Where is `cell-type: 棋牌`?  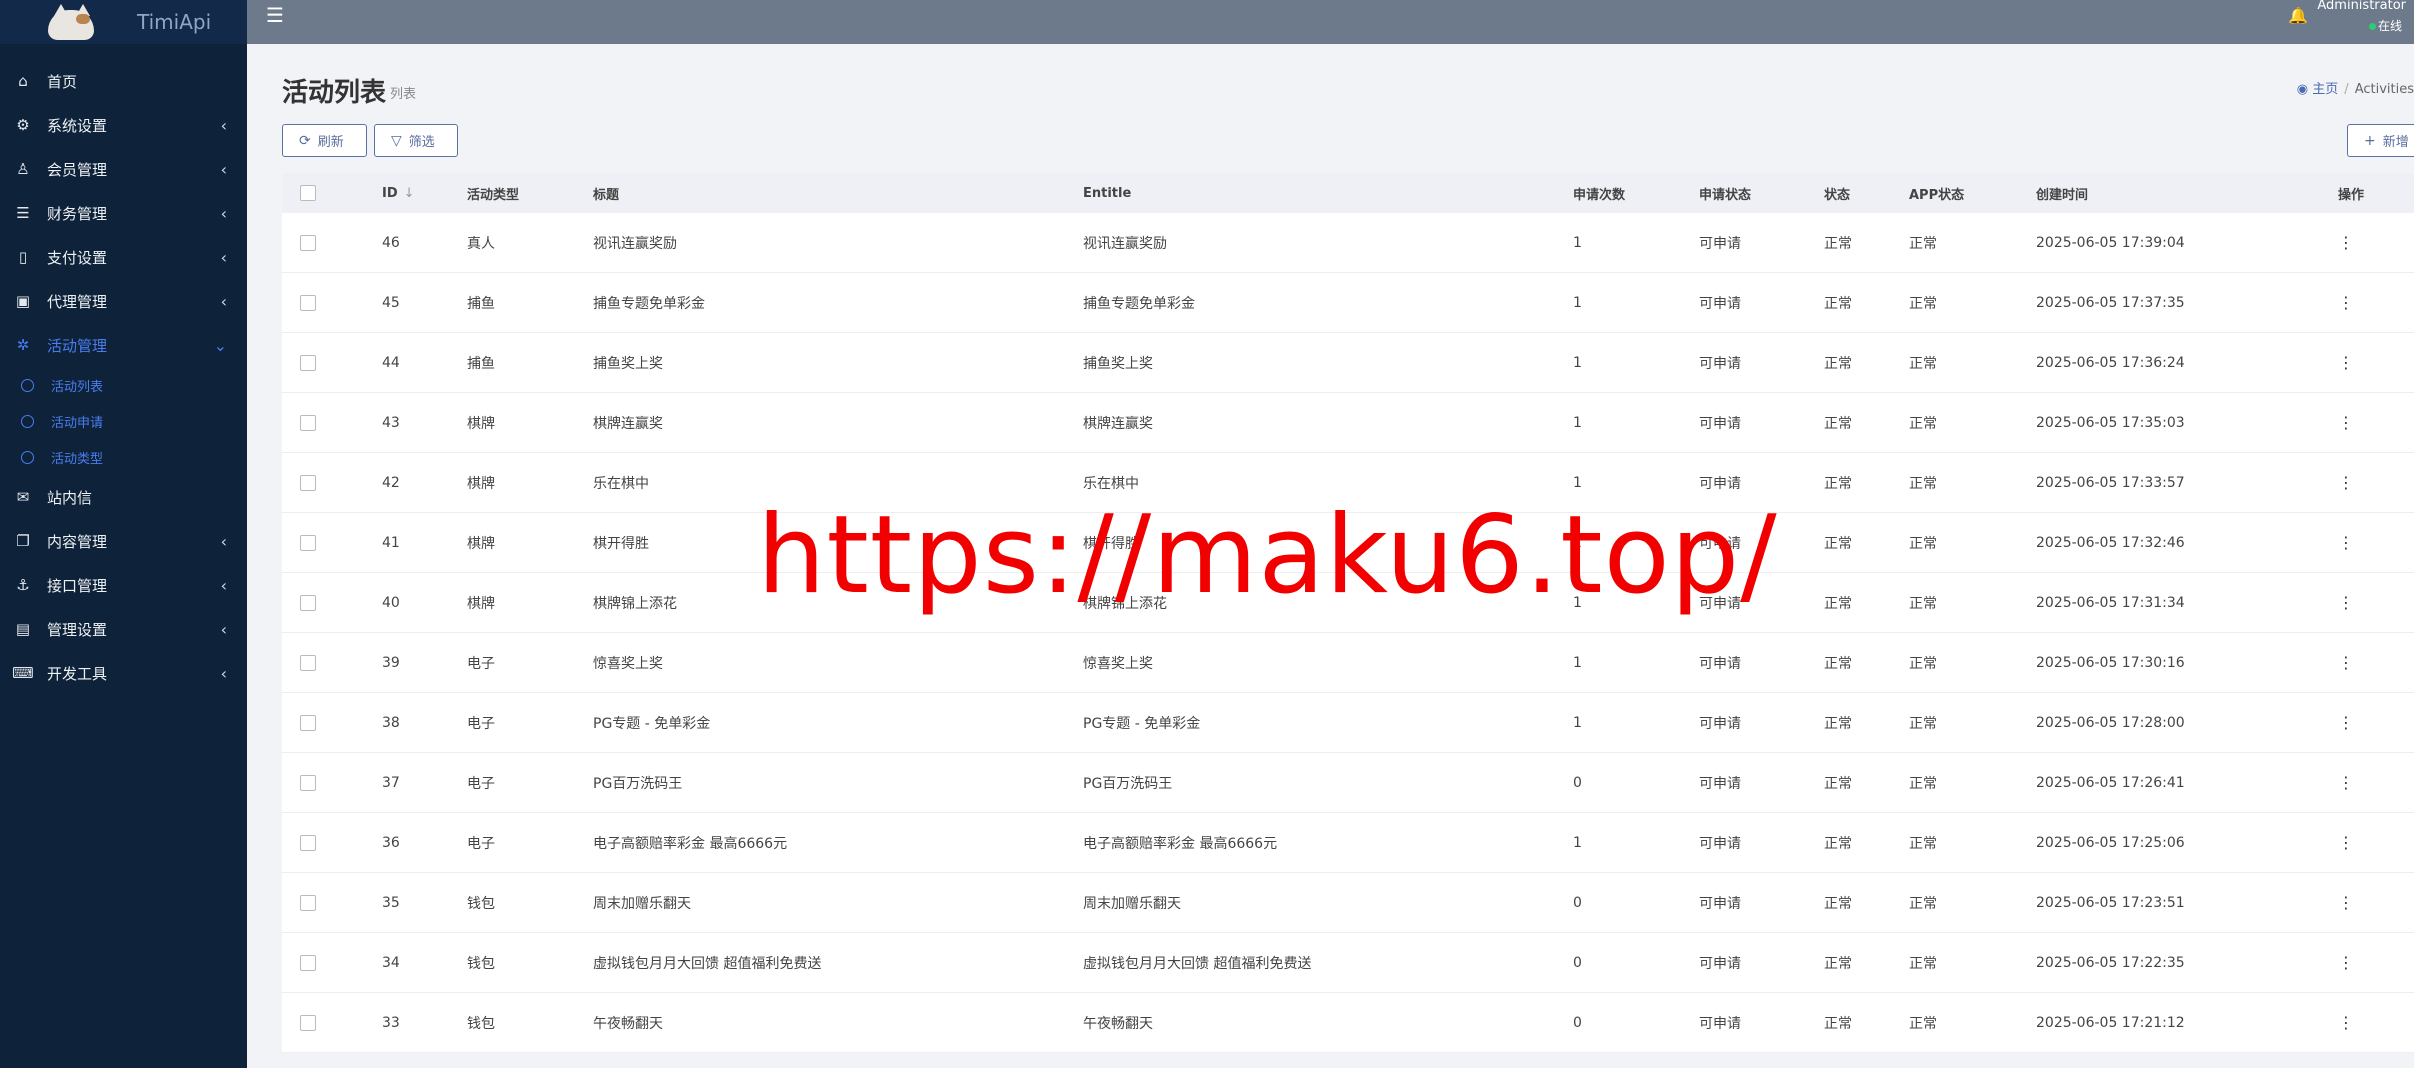
cell-type: 棋牌 is located at coordinates (481, 483).